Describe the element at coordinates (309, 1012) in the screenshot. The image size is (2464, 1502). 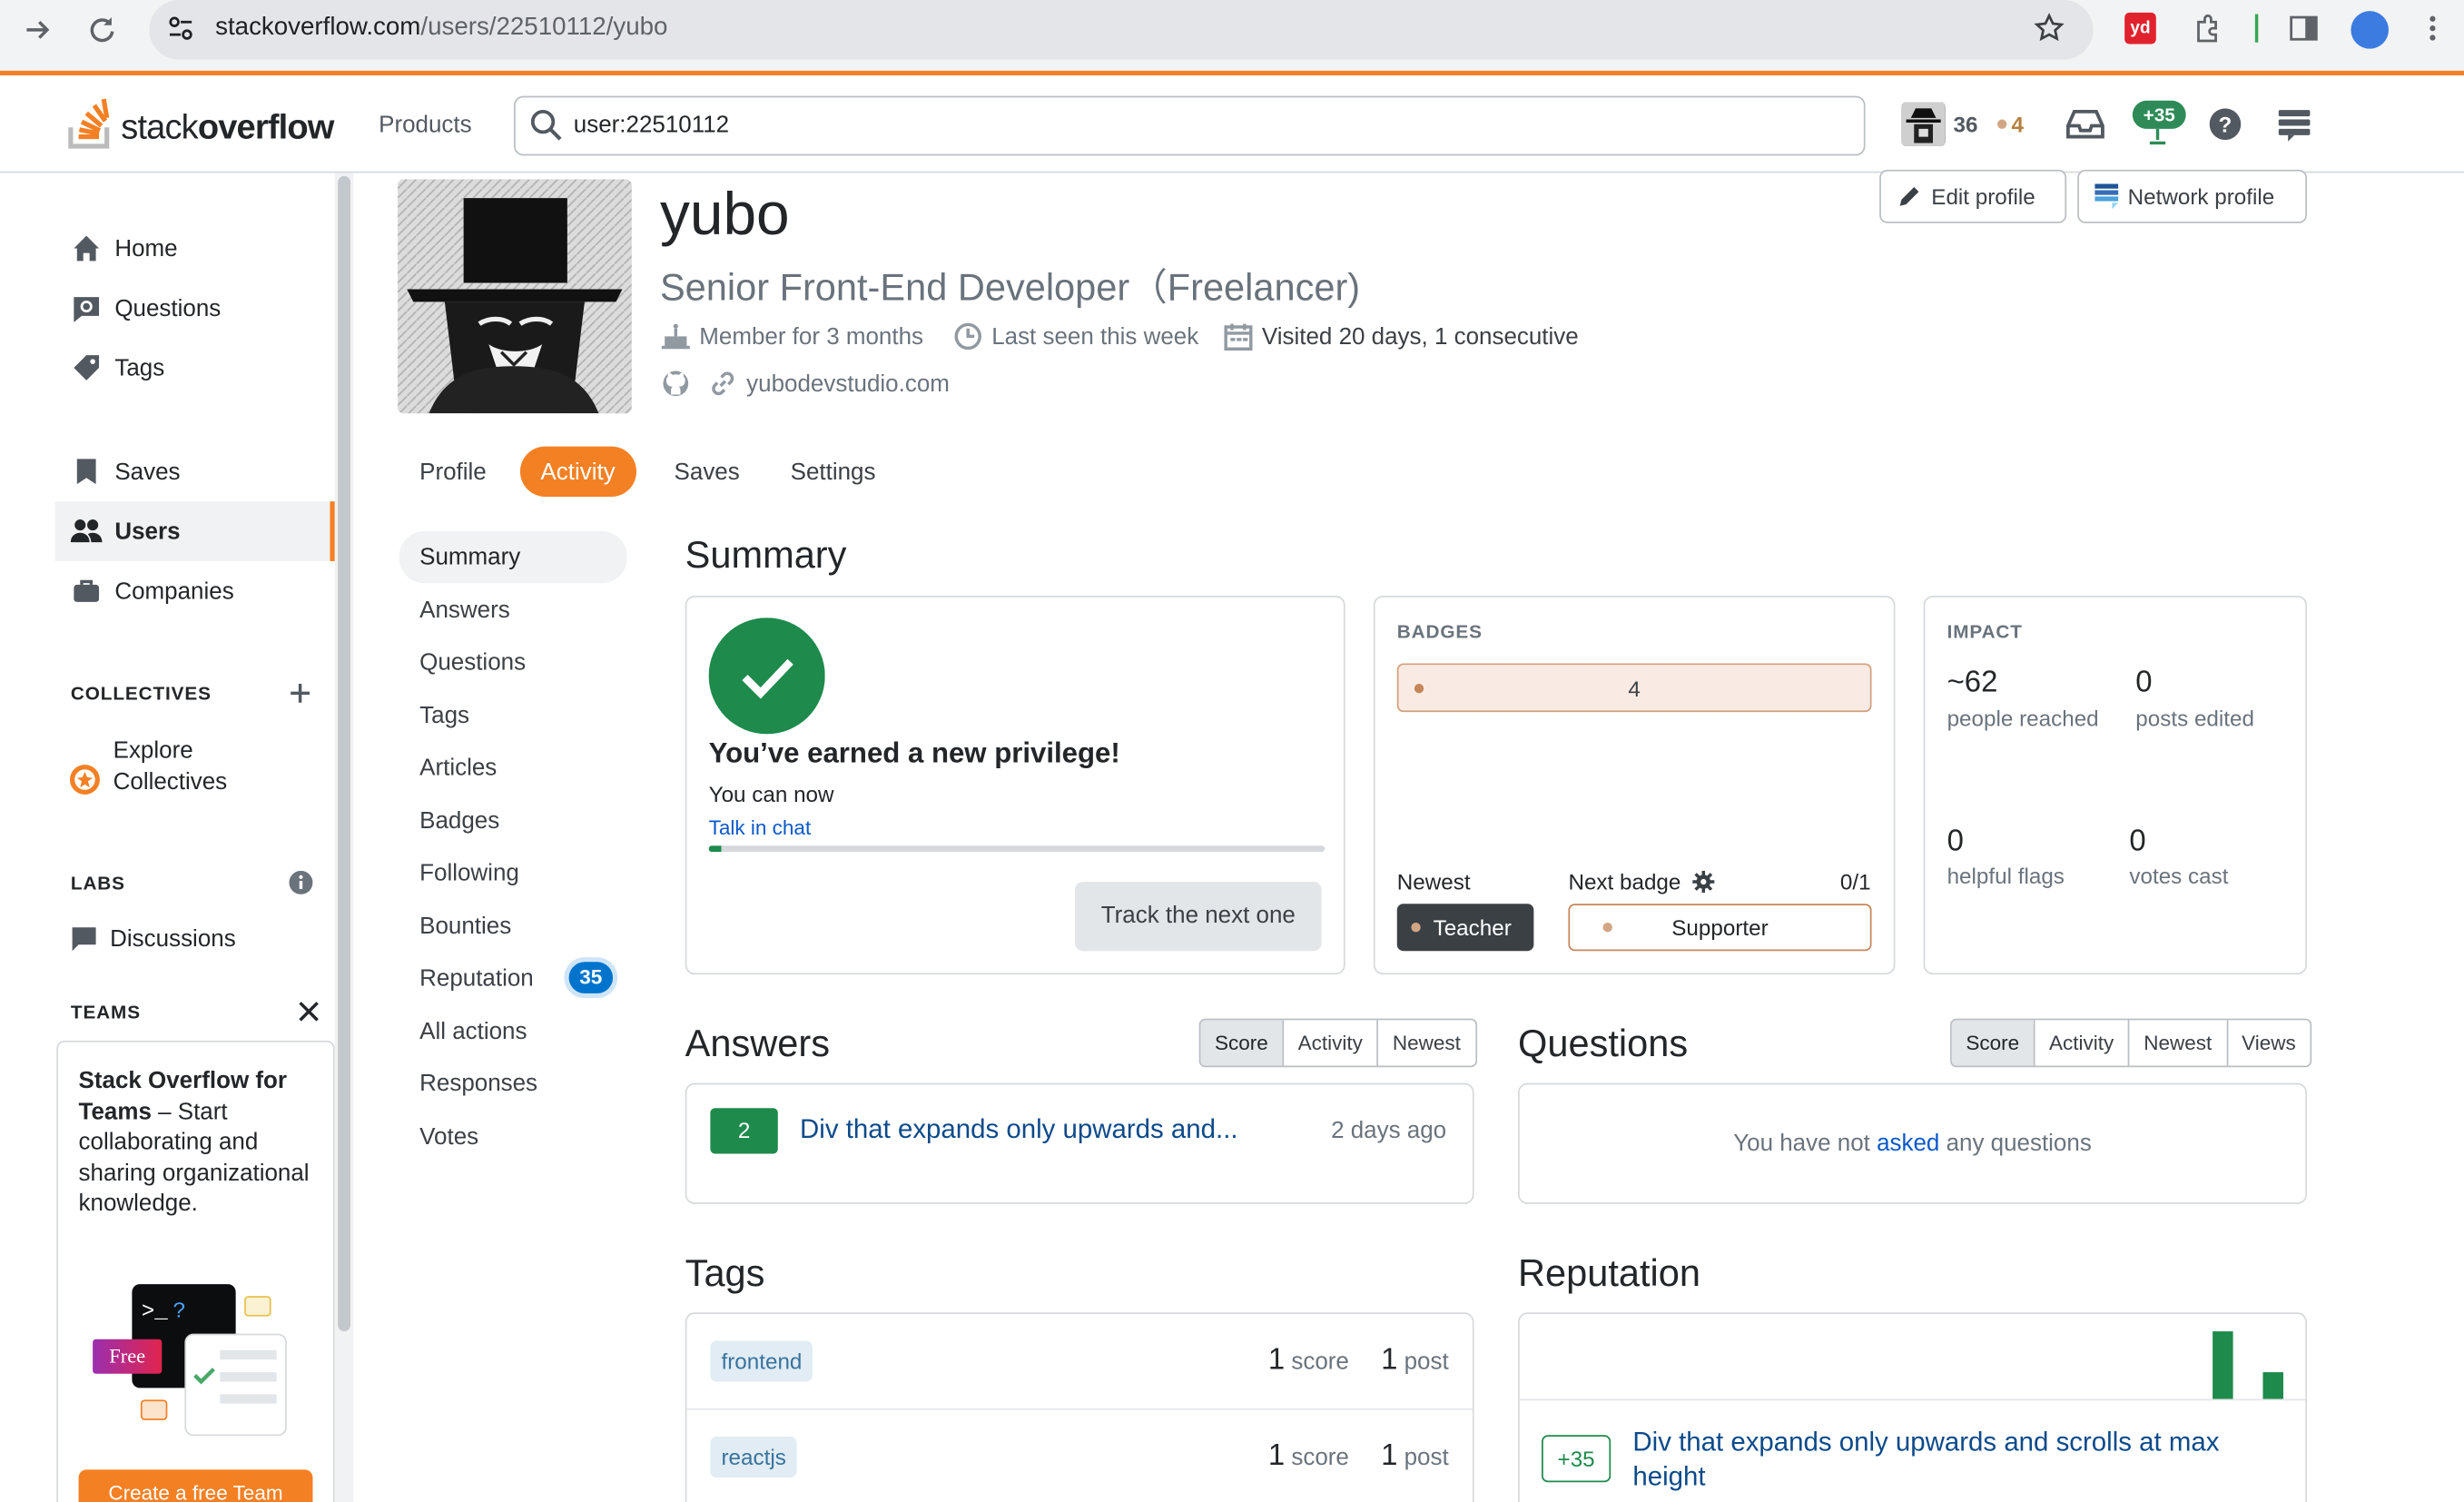
I see `close-teams-icon` at that location.